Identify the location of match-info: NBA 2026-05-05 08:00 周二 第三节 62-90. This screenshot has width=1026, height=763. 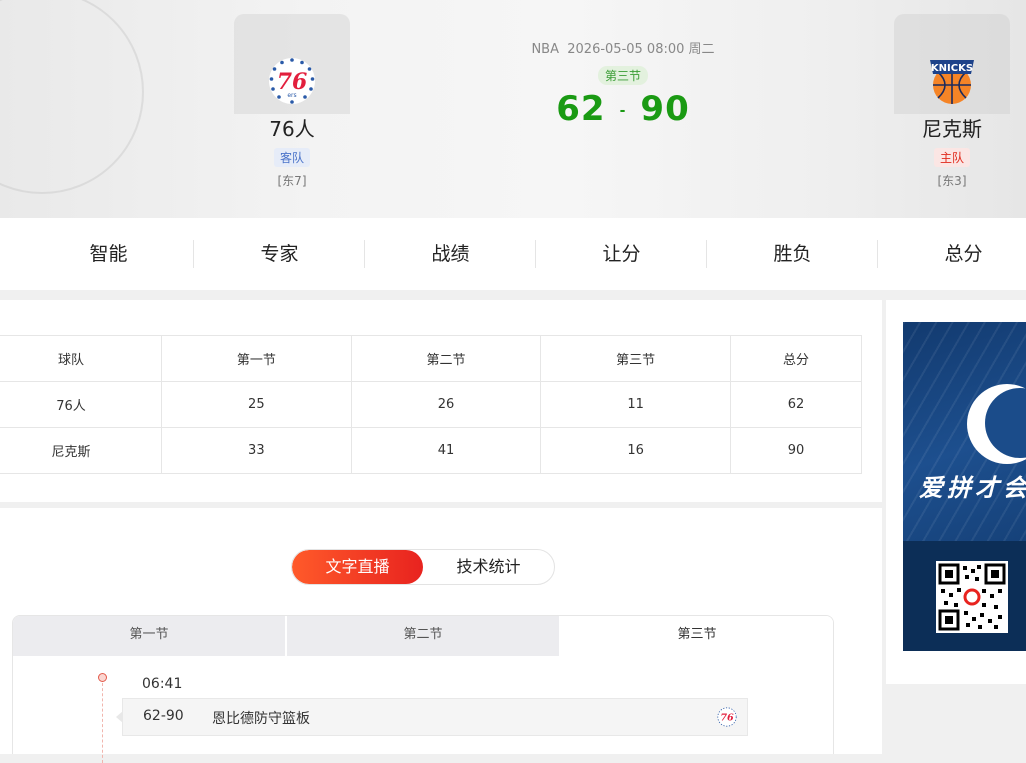
(623, 83).